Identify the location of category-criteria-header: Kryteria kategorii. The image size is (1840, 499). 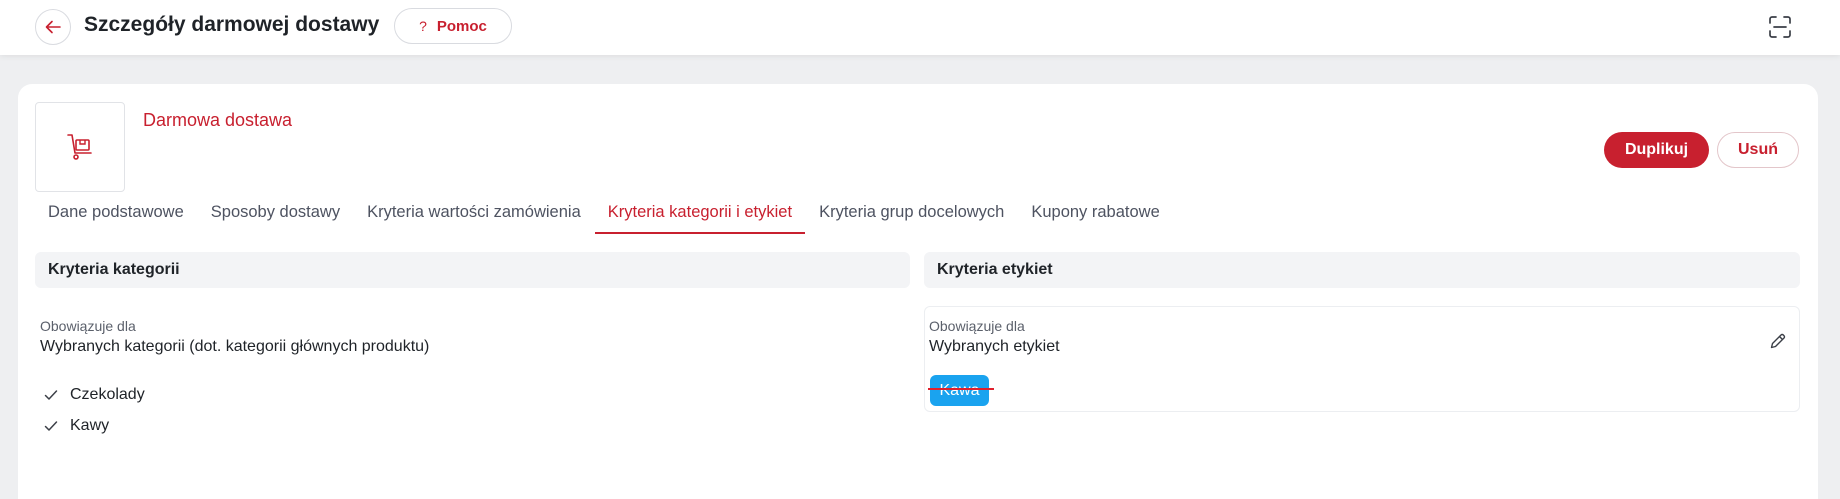
(472, 270).